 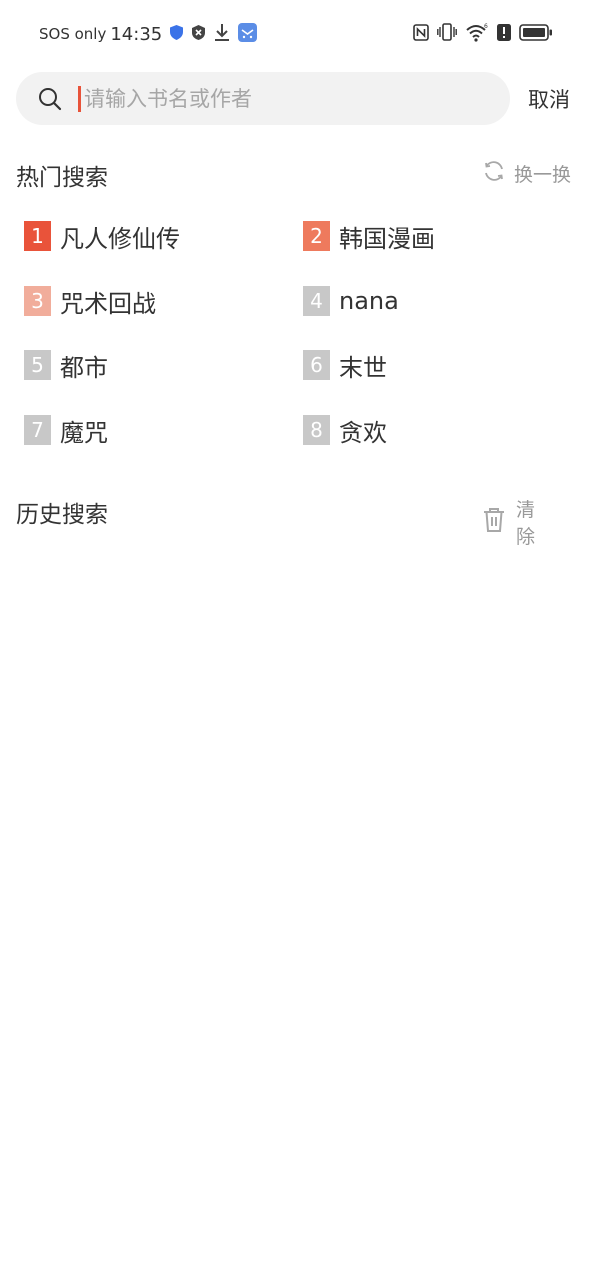 I want to click on battery-icon, so click(x=536, y=34).